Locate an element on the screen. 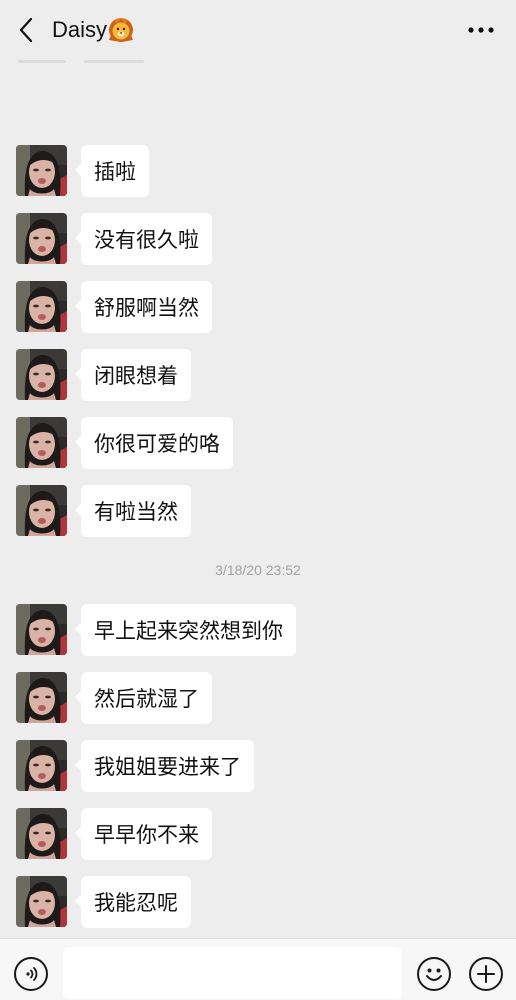  scrolled-bubble-edge is located at coordinates (114, 61).